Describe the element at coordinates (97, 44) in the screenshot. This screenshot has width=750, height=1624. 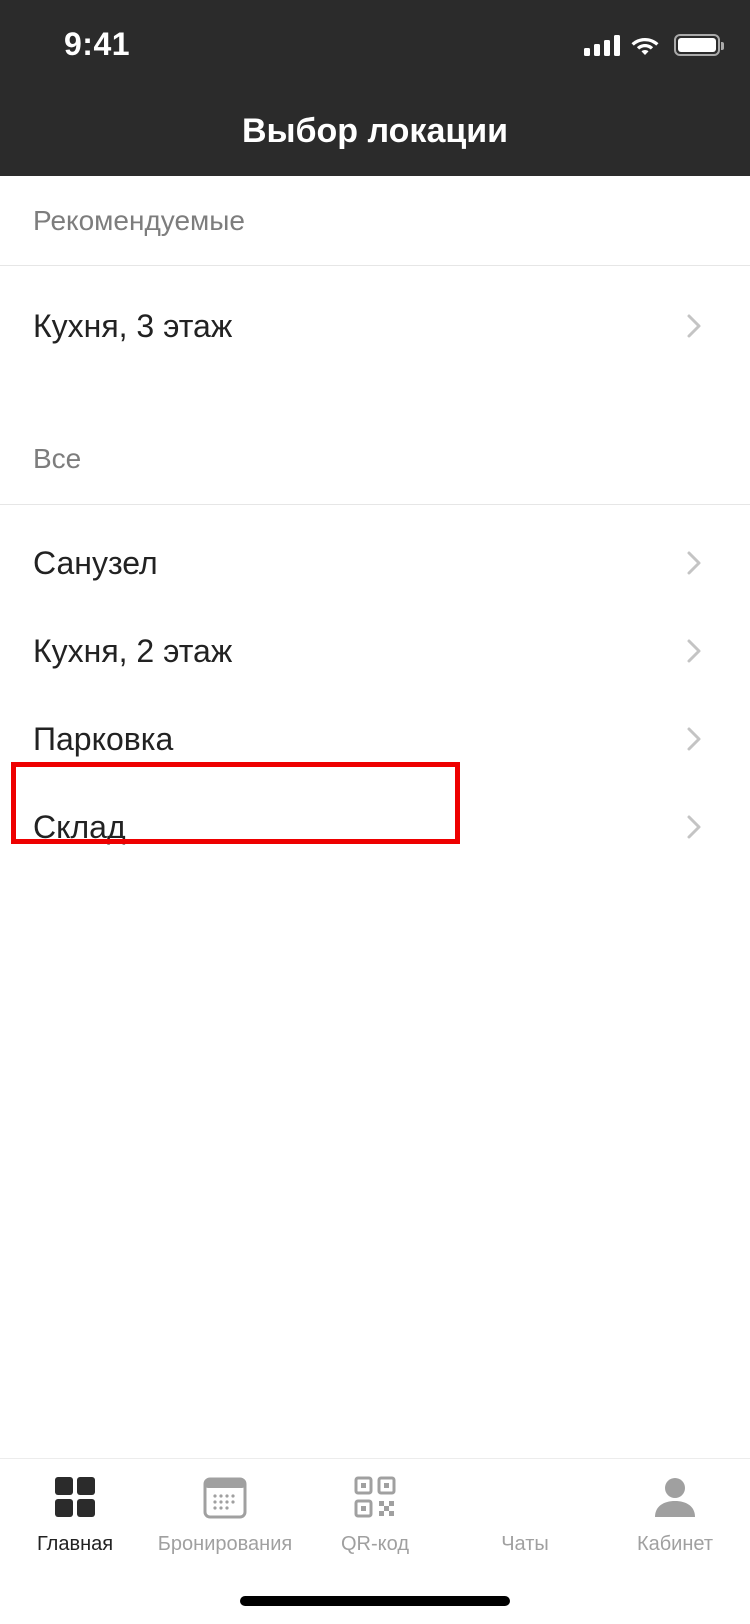
I see `status-time: 9:41` at that location.